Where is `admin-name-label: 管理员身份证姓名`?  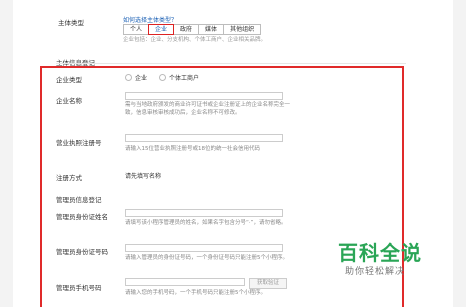
admin-name-label: 管理员身份证姓名 is located at coordinates (82, 217).